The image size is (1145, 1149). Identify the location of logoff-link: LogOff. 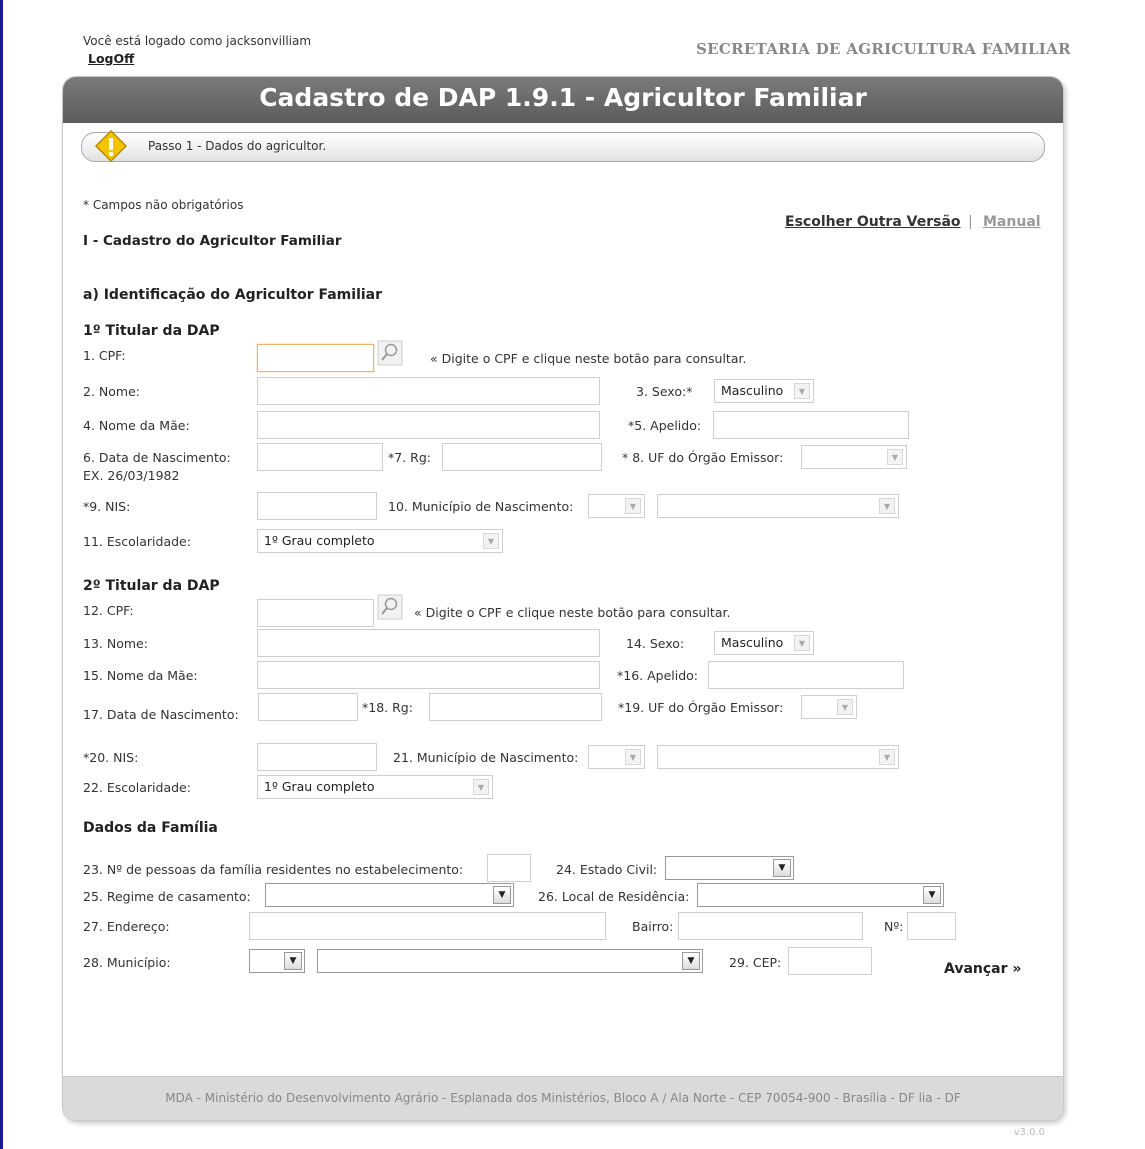
(111, 58).